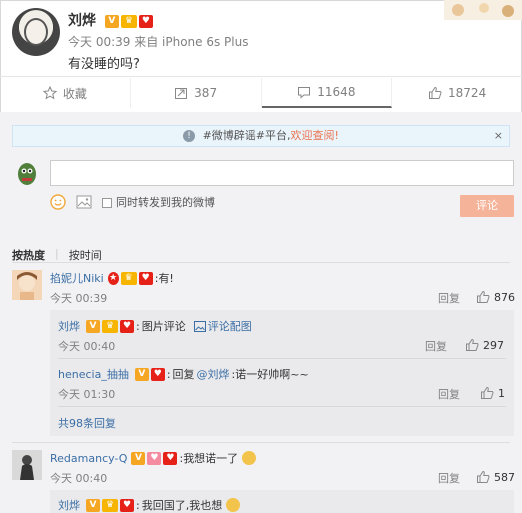 The width and height of the screenshot is (522, 513). I want to click on share-count: 387, so click(206, 93).